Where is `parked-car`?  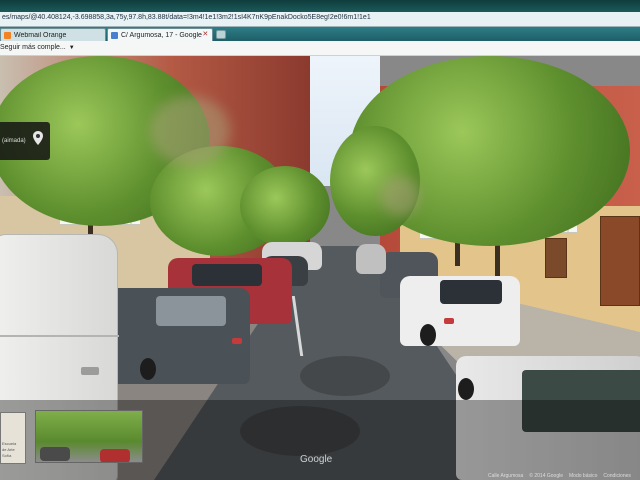 parked-car is located at coordinates (371, 259).